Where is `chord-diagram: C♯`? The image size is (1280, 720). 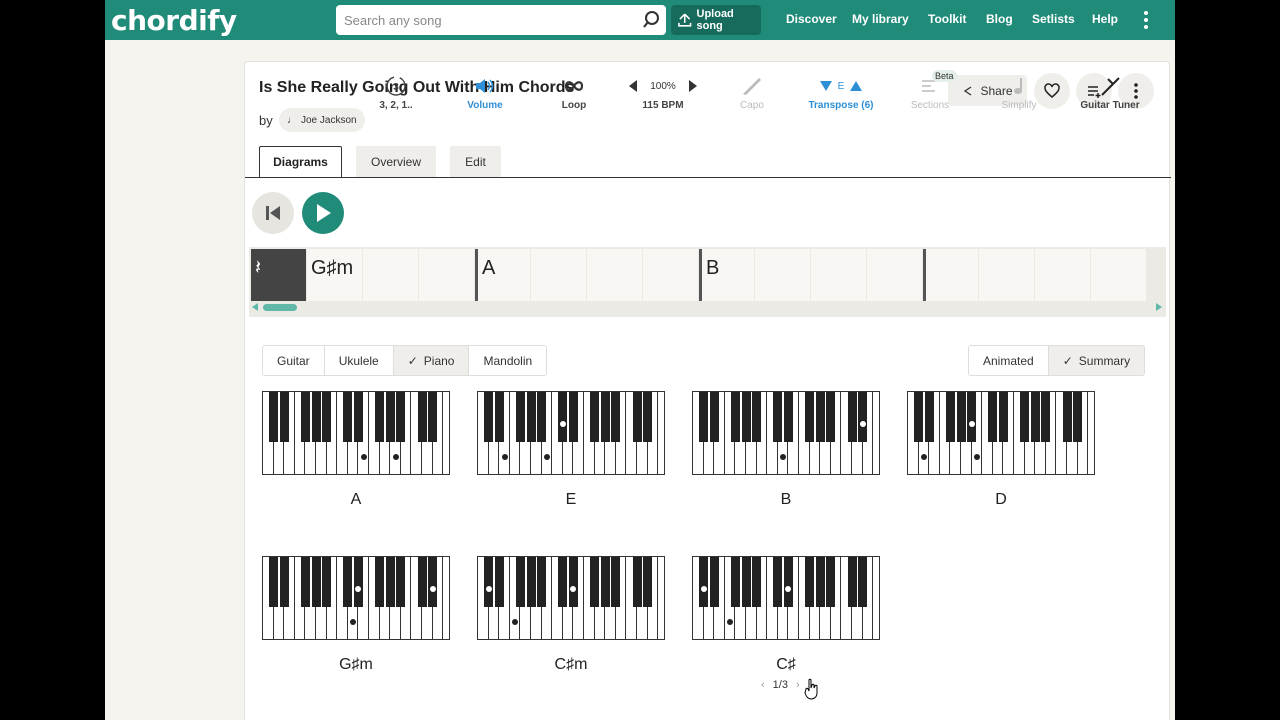
chord-diagram: C♯ is located at coordinates (786, 618).